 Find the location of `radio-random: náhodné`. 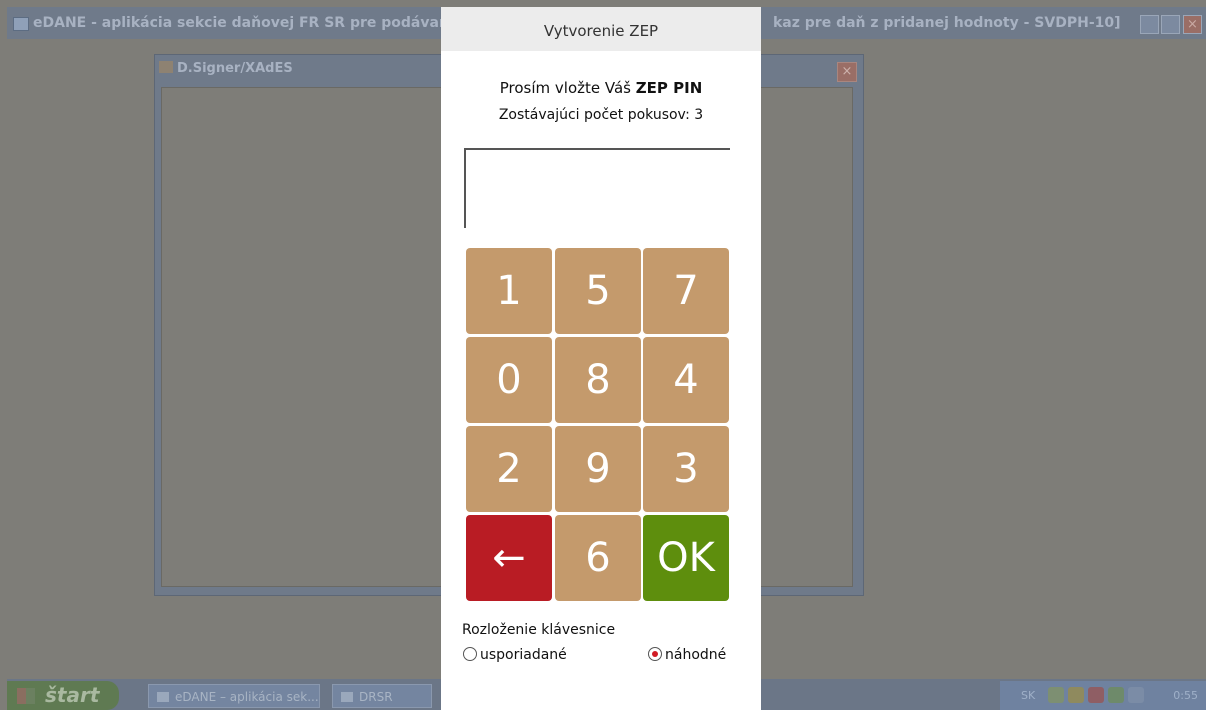

radio-random: náhodné is located at coordinates (687, 655).